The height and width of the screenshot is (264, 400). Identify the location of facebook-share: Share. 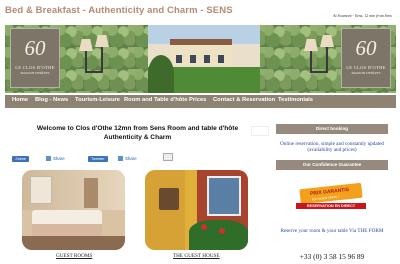
(55, 158).